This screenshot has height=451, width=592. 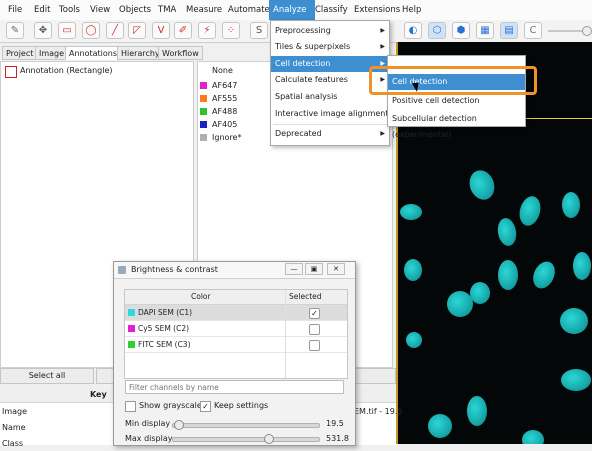 I want to click on channel-selected-checkbox: ✓, so click(x=314, y=313).